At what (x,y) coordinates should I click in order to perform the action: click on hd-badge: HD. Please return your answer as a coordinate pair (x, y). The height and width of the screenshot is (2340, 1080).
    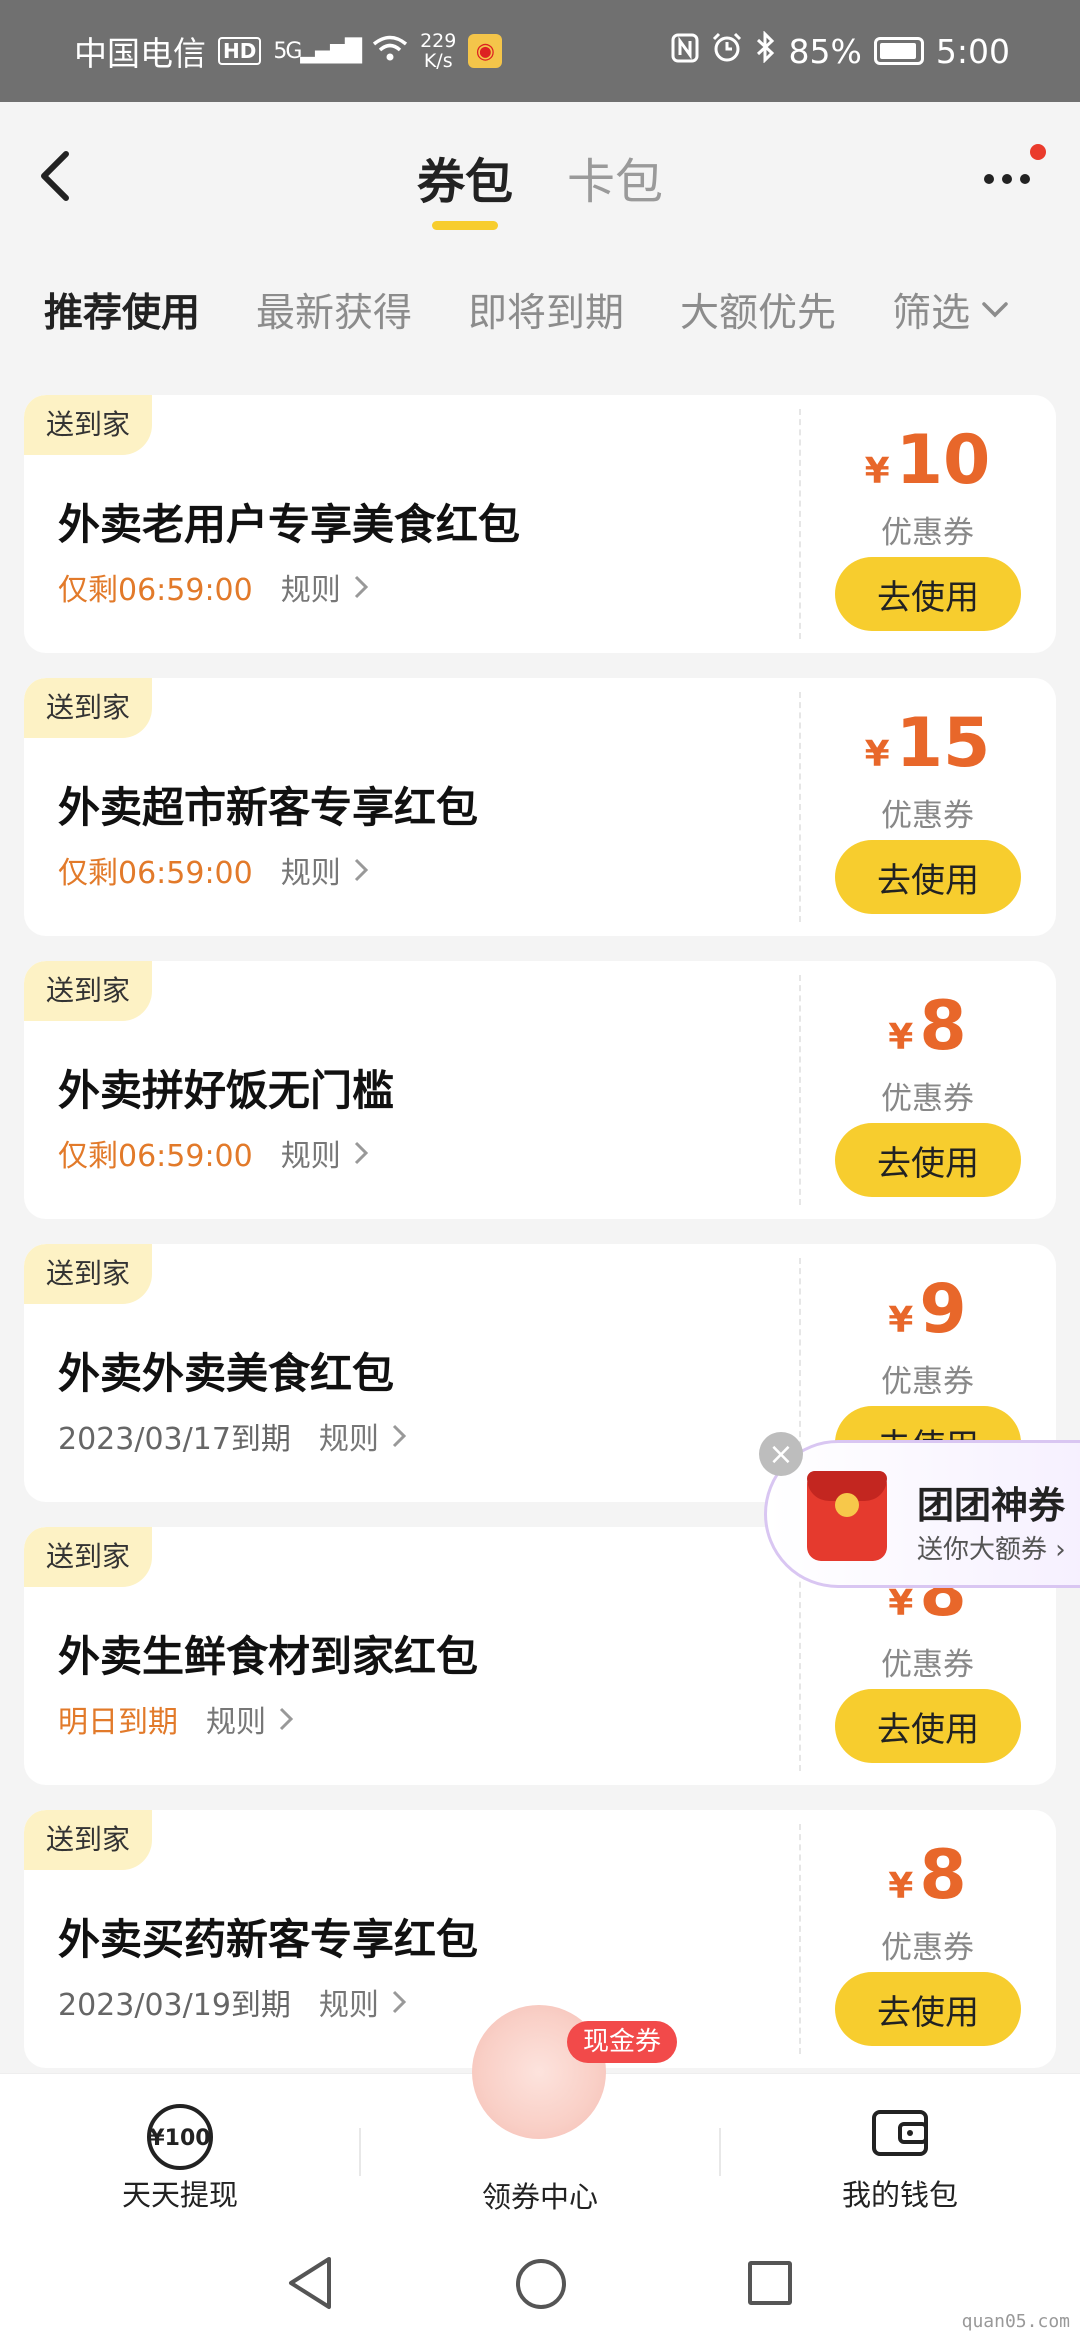
    Looking at the image, I should click on (240, 51).